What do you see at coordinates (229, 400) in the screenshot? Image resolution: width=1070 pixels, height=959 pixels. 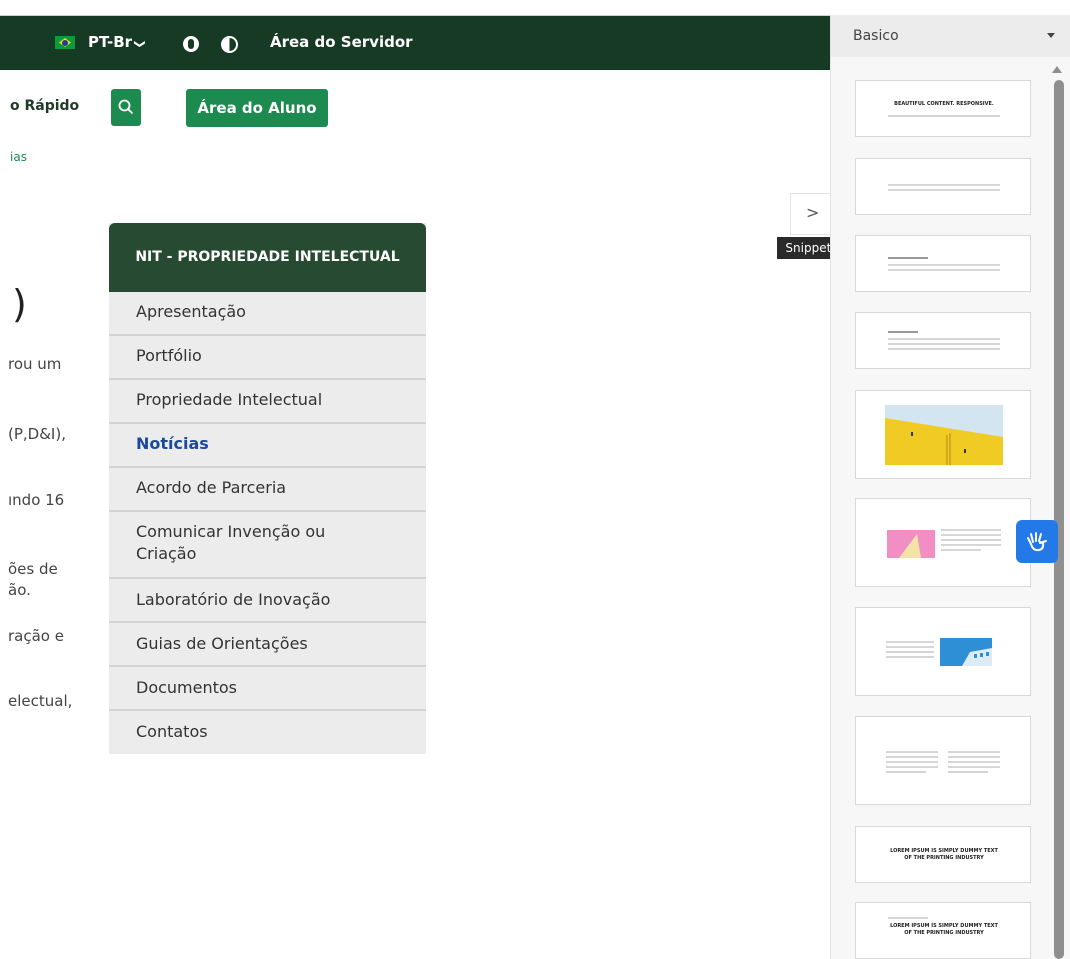 I see `nav-item-propriedade-intelectual: Propriedade Intelectual` at bounding box center [229, 400].